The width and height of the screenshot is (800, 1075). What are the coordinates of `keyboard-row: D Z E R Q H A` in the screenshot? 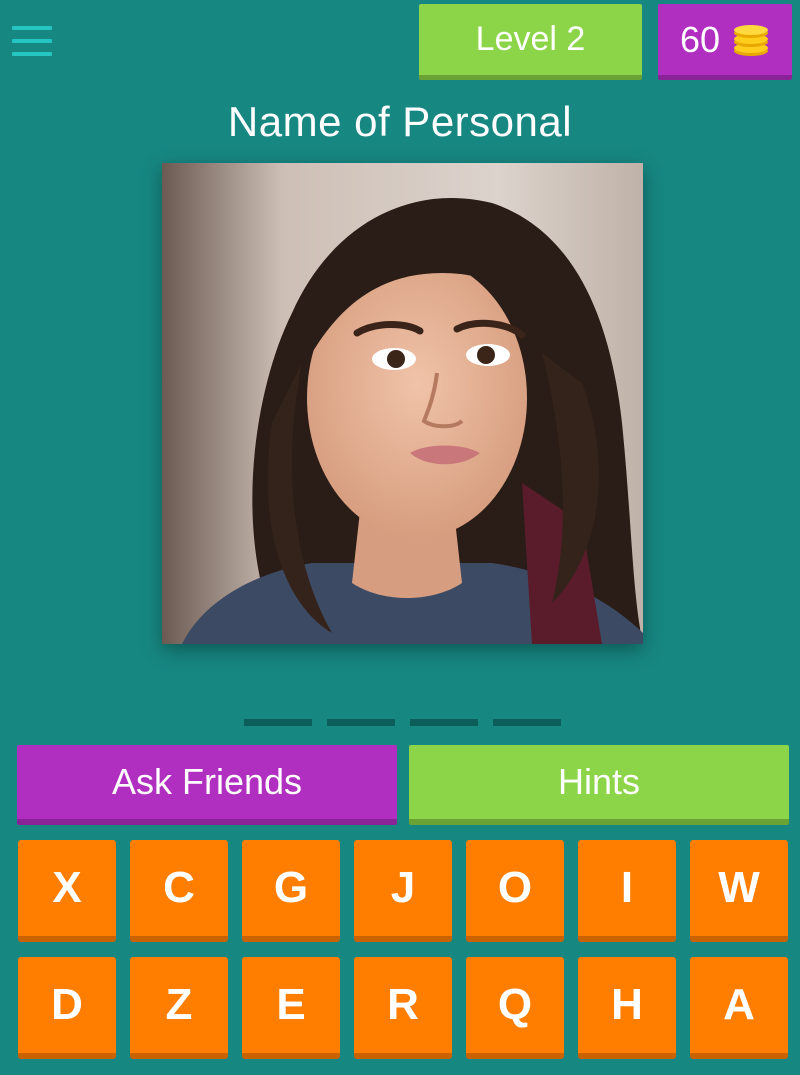 It's located at (404, 1008).